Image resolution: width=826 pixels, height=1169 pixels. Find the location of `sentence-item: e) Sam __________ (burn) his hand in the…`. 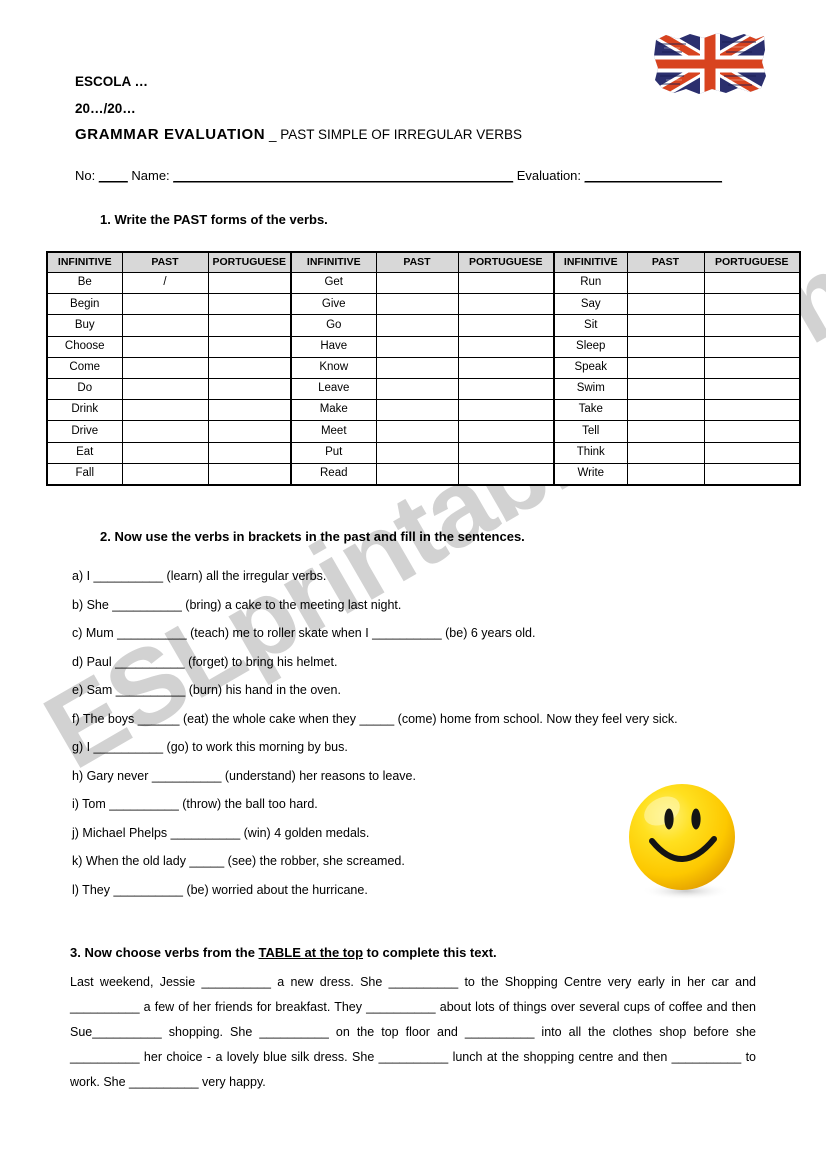

sentence-item: e) Sam __________ (burn) his hand in the… is located at coordinates (206, 690).